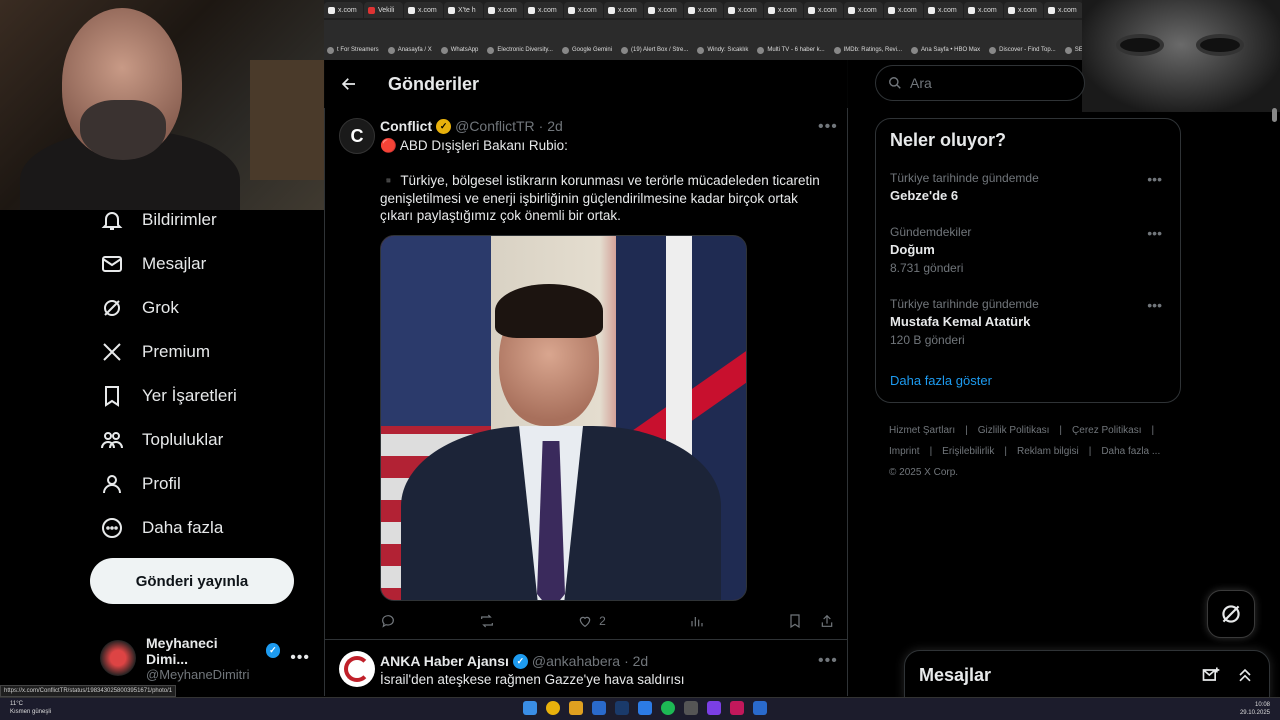 This screenshot has width=1280, height=720. Describe the element at coordinates (139, 308) in the screenshot. I see `nav-item-grok: Grok` at that location.